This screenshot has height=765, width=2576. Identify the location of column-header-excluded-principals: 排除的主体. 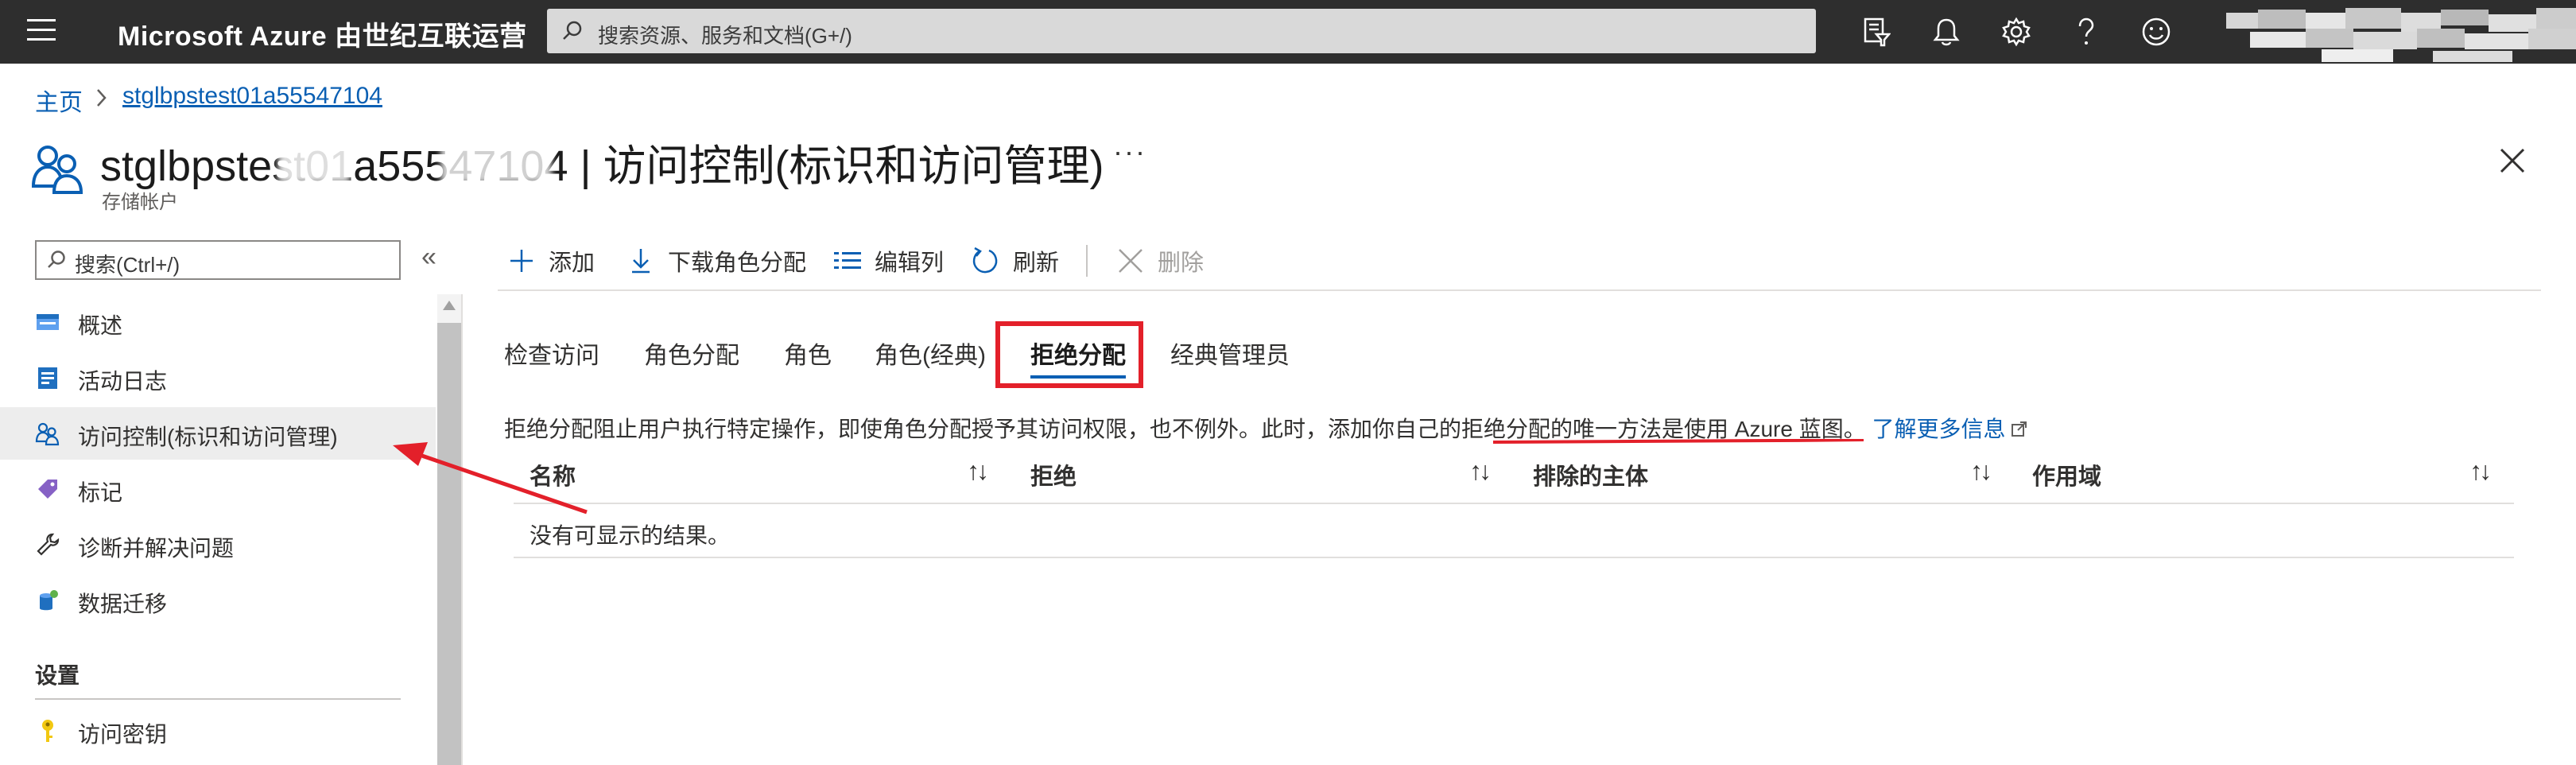
(1590, 474).